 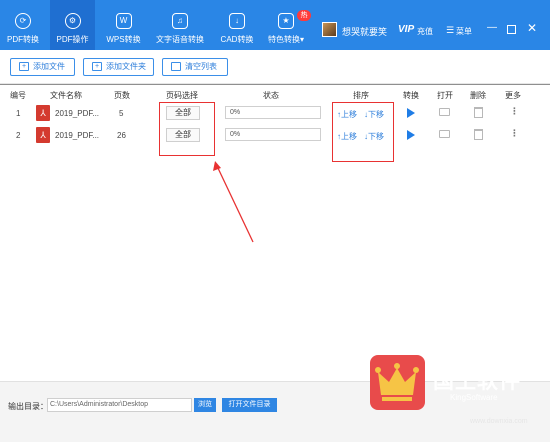 I want to click on output-label: 输出目录：, so click(x=28, y=406).